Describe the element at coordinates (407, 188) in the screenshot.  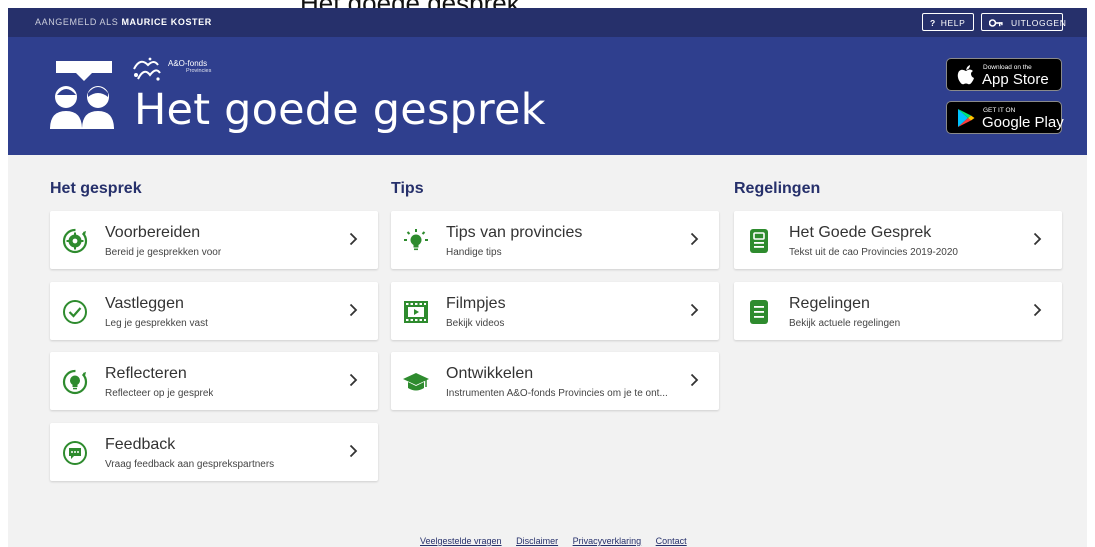
I see `section-title-tips: Tips` at that location.